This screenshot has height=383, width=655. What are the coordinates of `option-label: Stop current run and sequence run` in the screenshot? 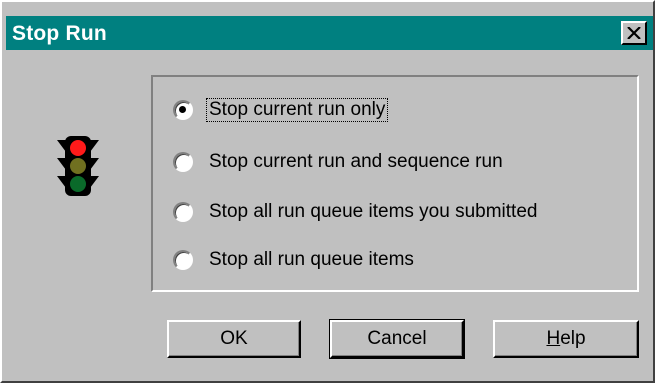 It's located at (356, 162).